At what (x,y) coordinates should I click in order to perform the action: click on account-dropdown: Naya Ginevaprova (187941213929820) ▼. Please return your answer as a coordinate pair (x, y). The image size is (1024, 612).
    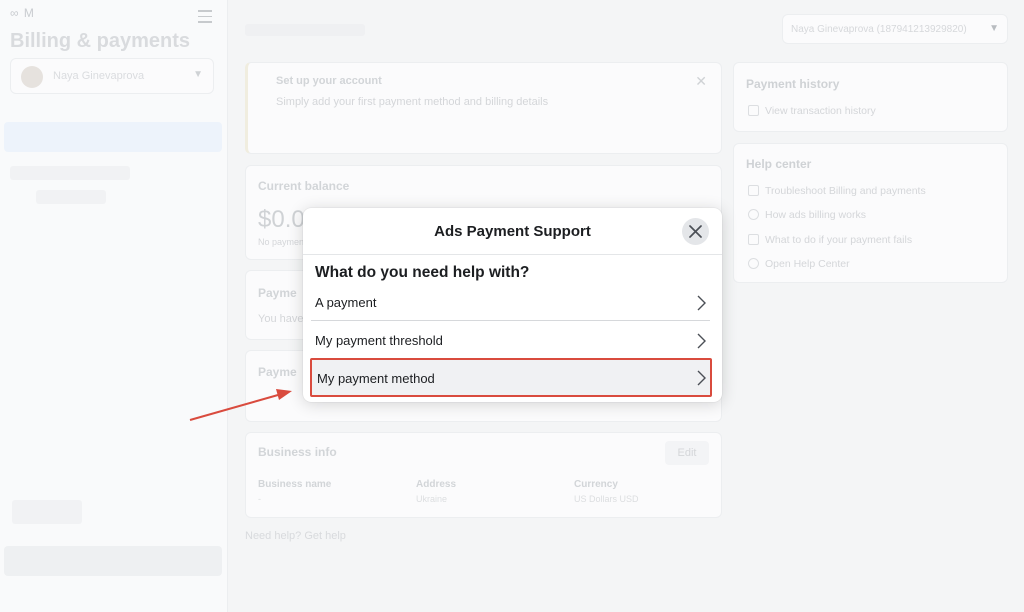
    Looking at the image, I should click on (895, 29).